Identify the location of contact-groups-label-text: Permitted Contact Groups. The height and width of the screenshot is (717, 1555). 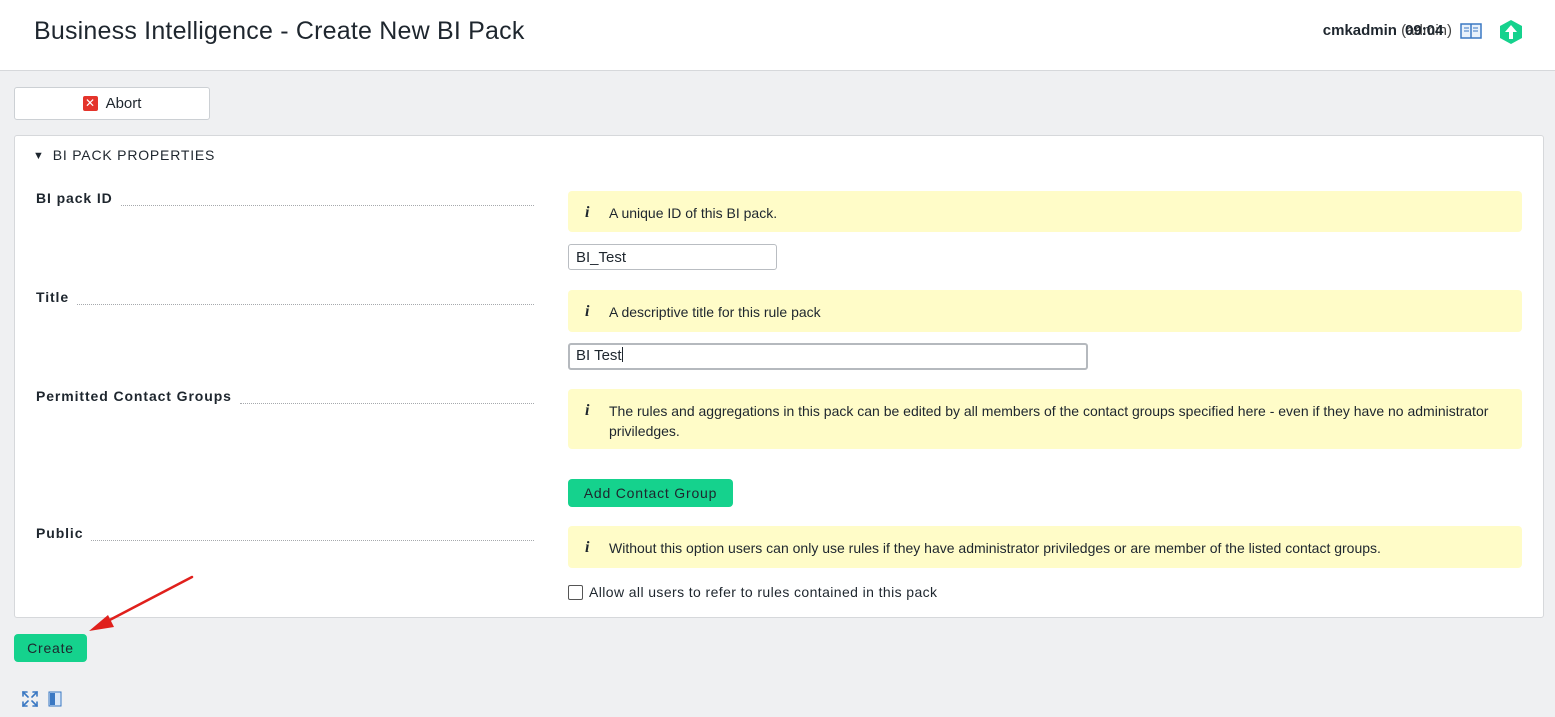
(134, 396).